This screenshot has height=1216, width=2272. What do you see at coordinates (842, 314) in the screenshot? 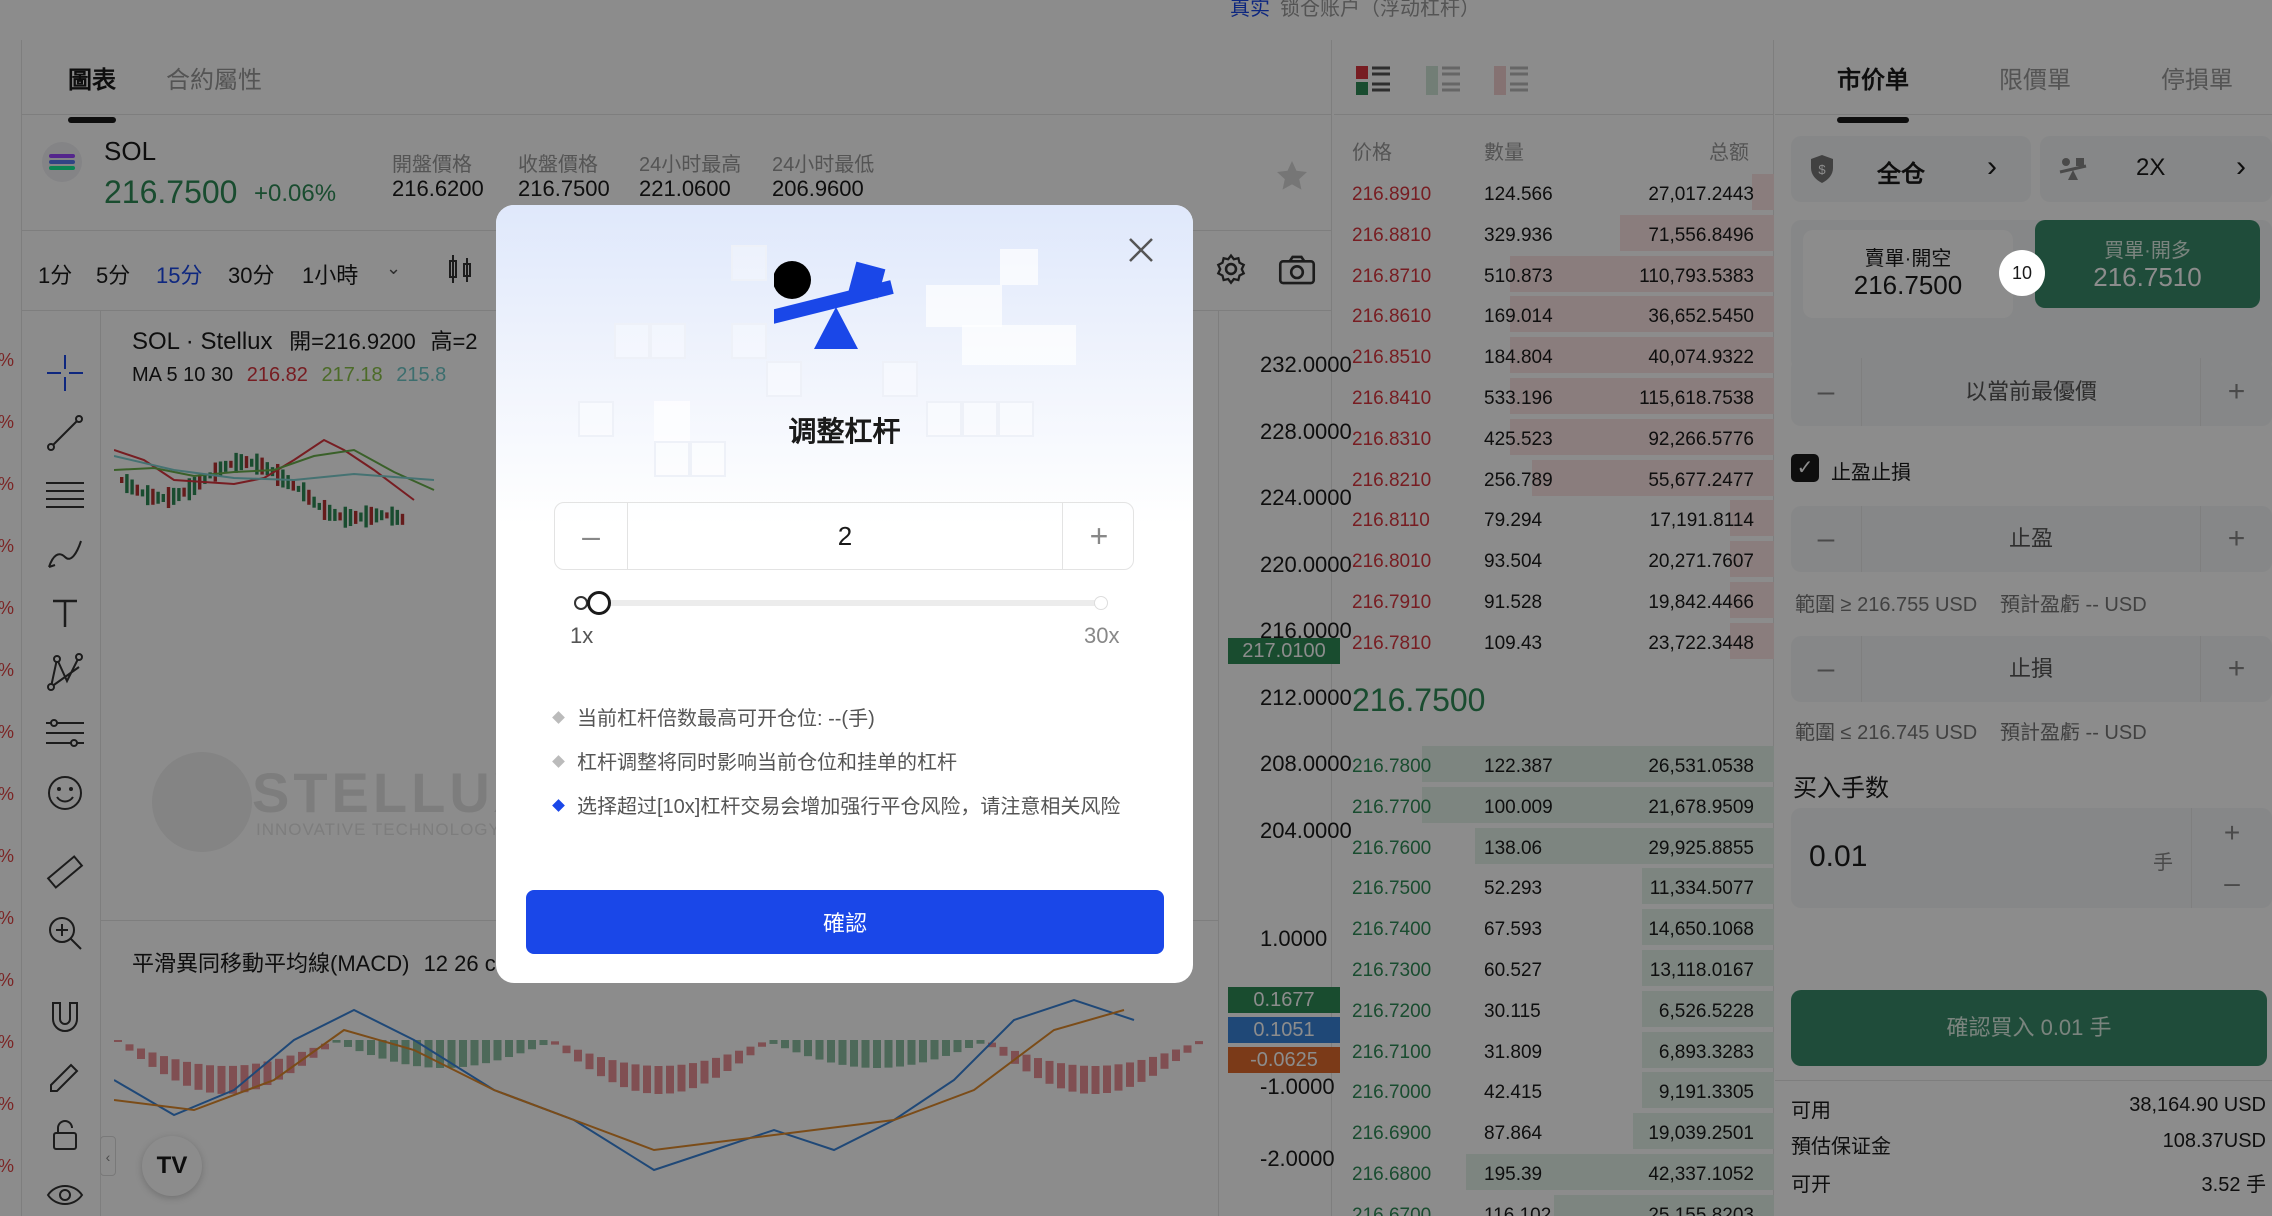
I see `leverage-balance-icon` at bounding box center [842, 314].